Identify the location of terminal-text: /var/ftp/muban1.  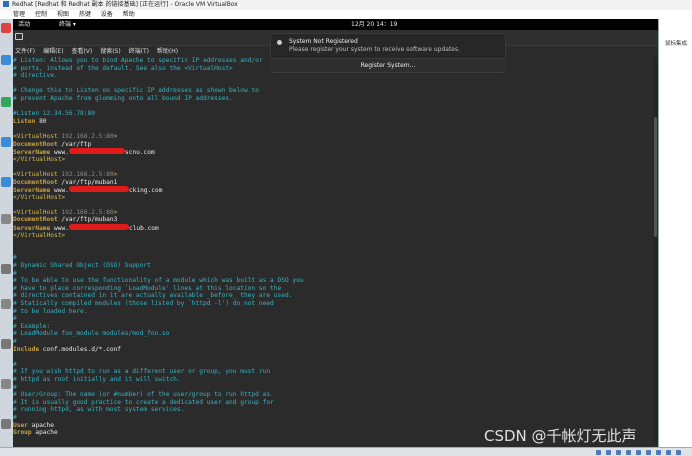
(87, 182).